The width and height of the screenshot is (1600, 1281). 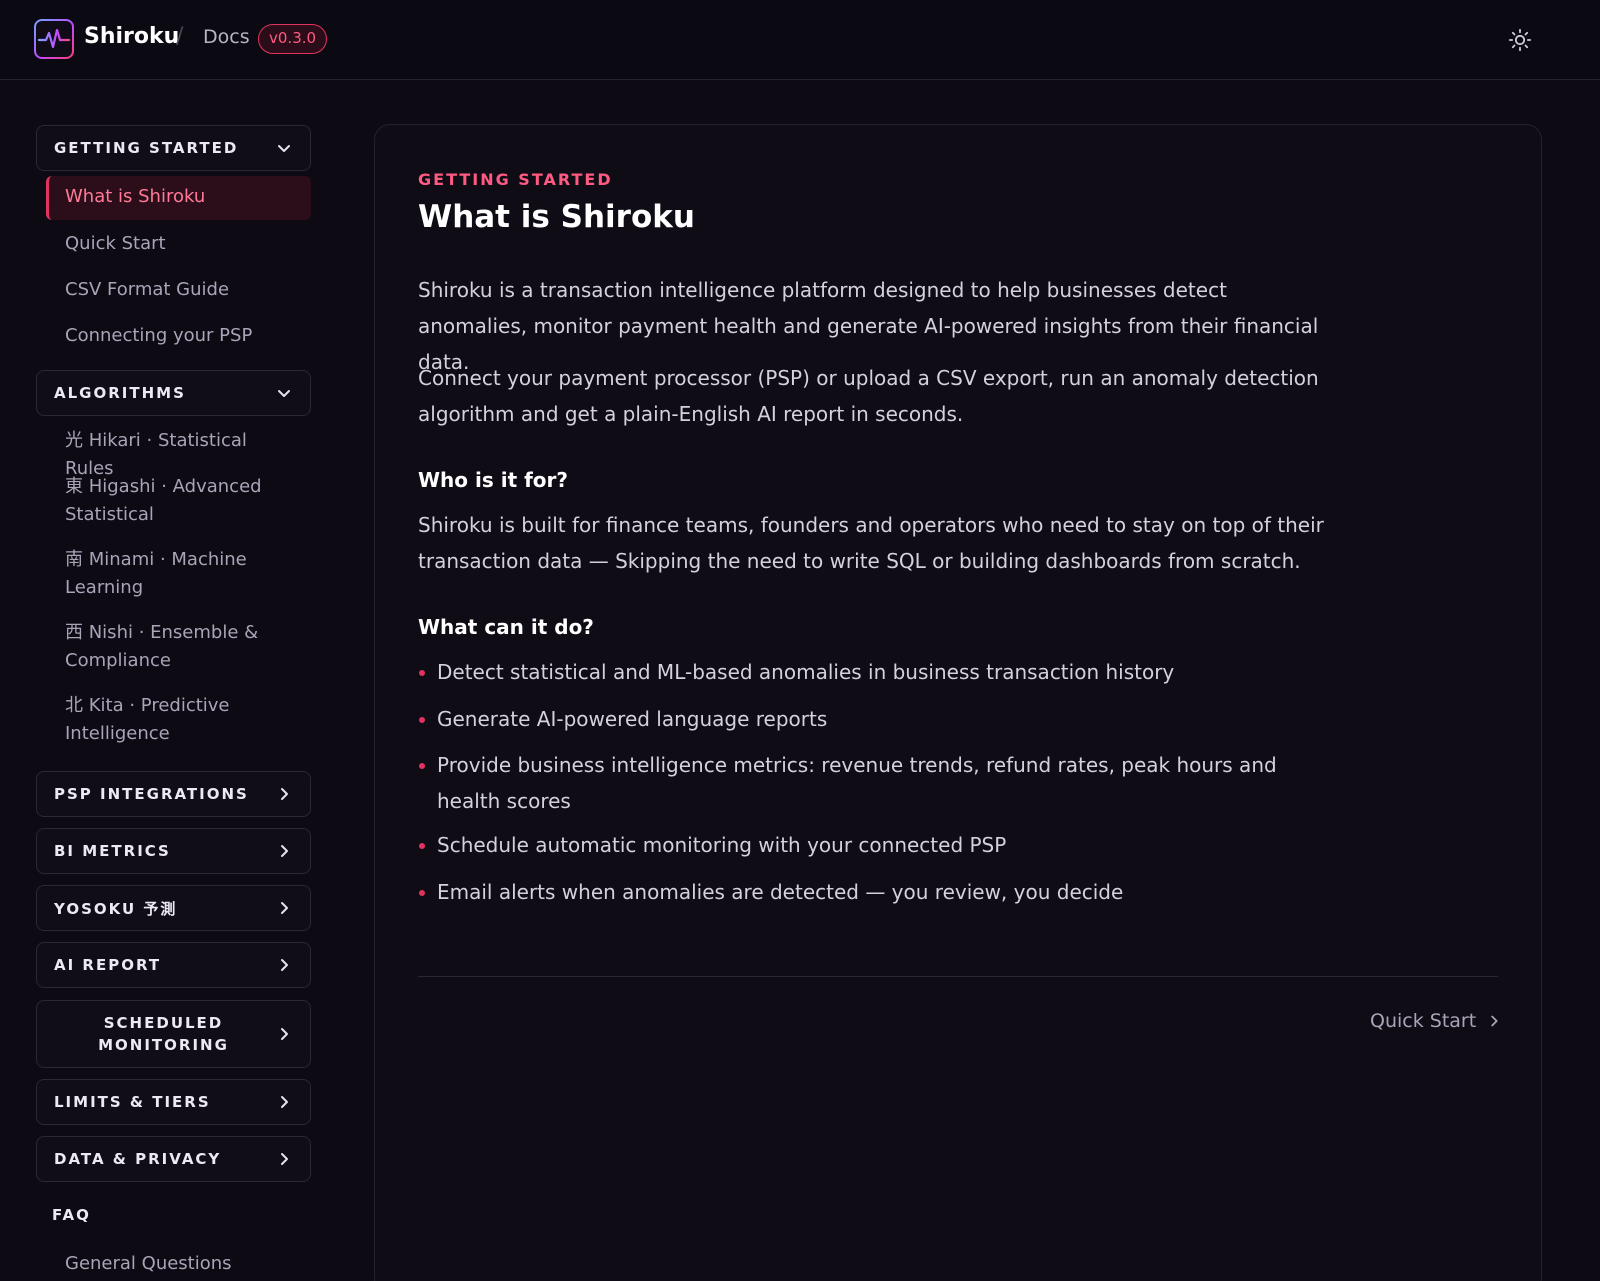 I want to click on section-limits-tiers: LIMITS & TIERS, so click(x=173, y=1102).